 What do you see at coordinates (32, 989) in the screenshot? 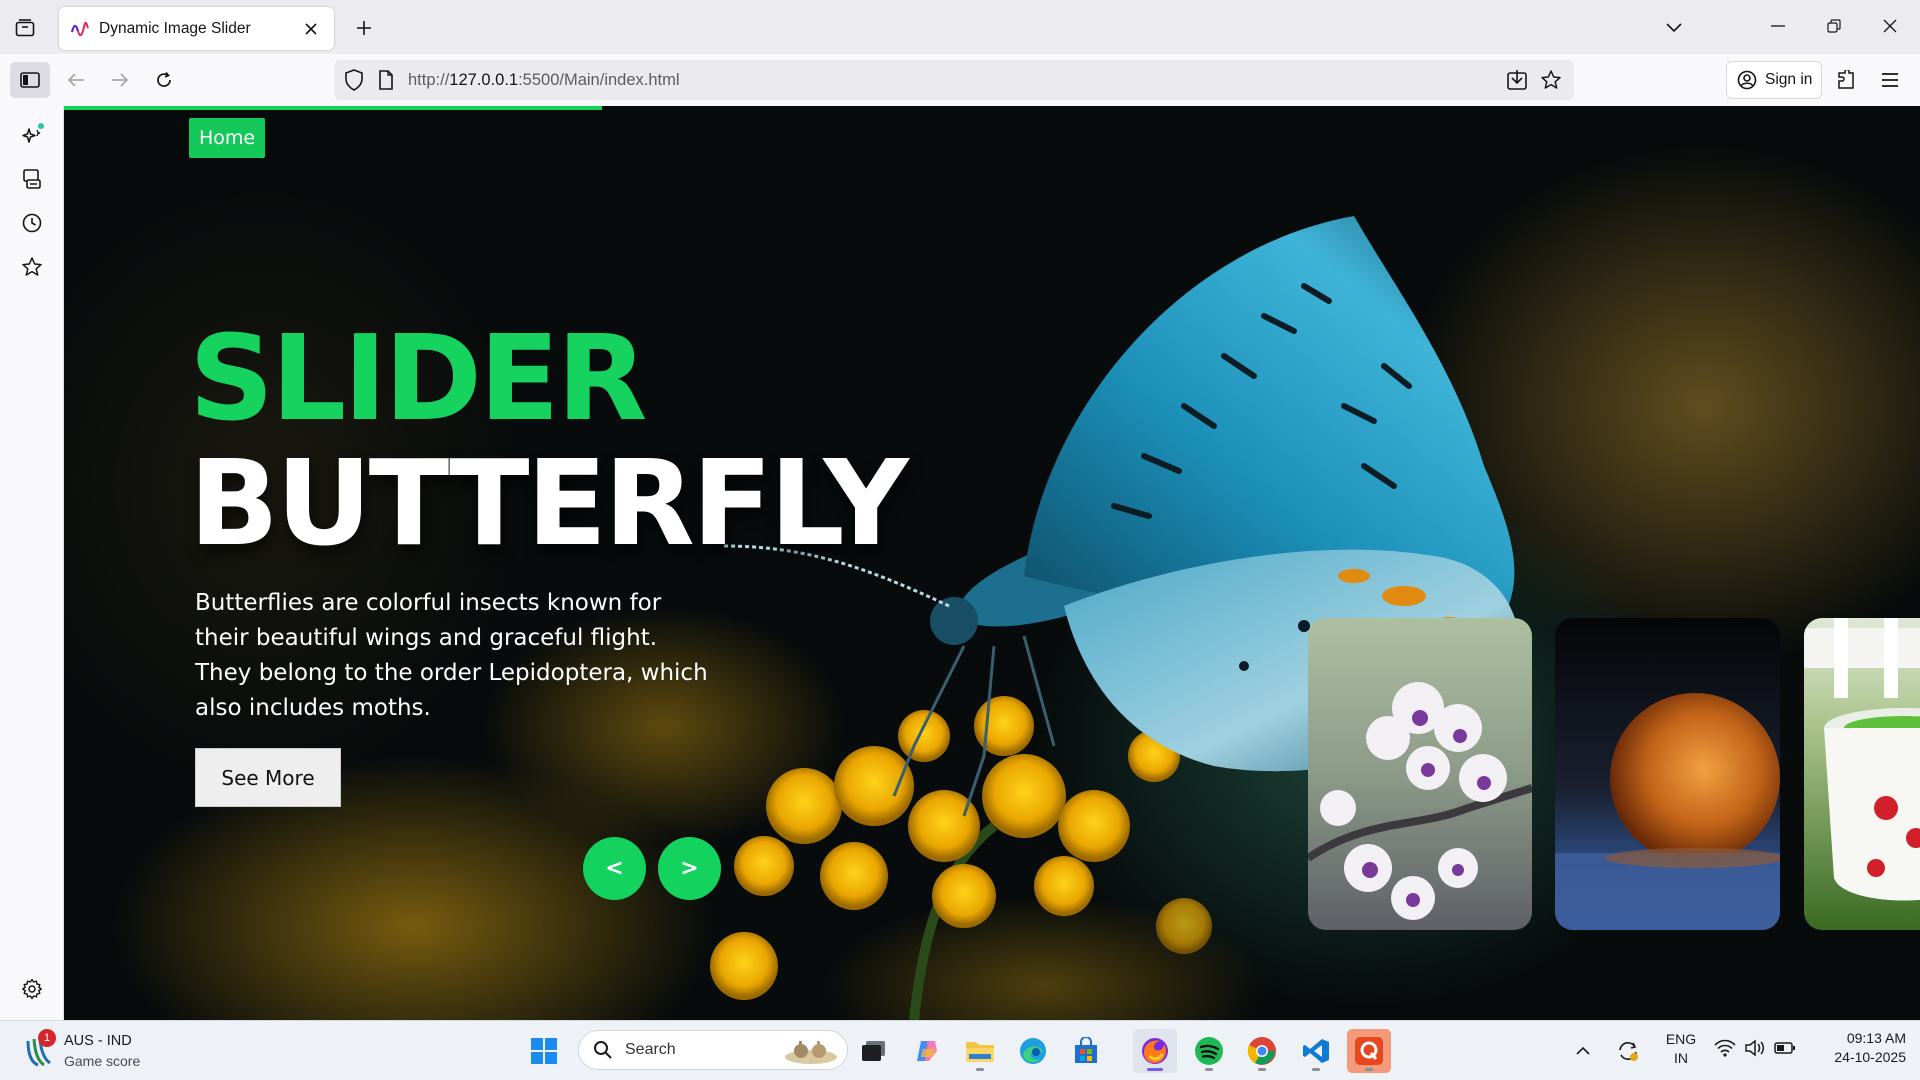
I see `settings-icon` at bounding box center [32, 989].